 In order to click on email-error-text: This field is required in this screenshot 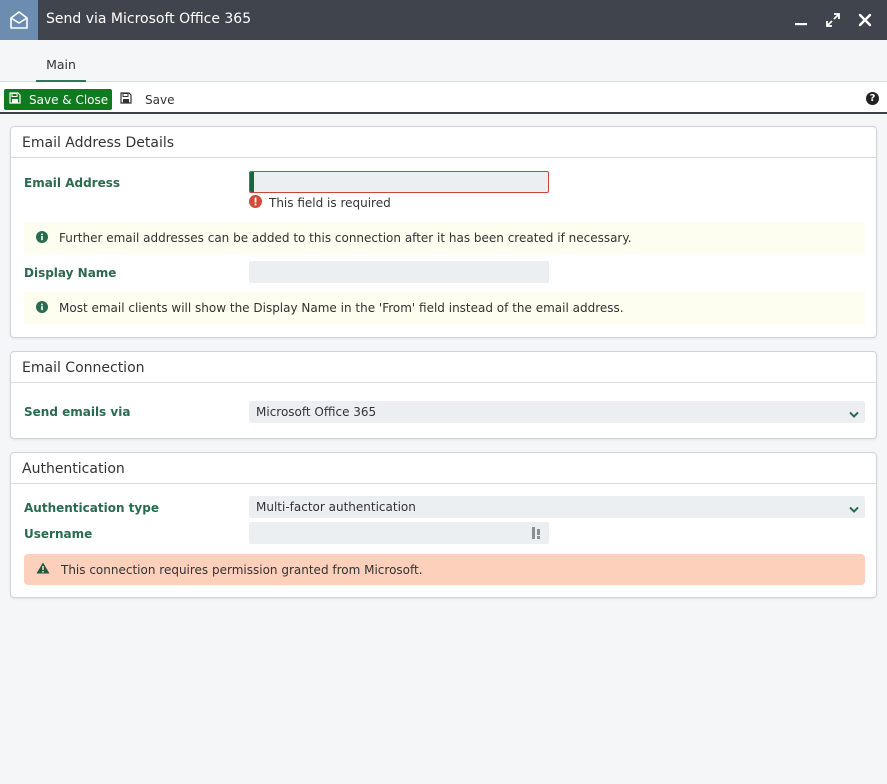, I will do `click(330, 203)`.